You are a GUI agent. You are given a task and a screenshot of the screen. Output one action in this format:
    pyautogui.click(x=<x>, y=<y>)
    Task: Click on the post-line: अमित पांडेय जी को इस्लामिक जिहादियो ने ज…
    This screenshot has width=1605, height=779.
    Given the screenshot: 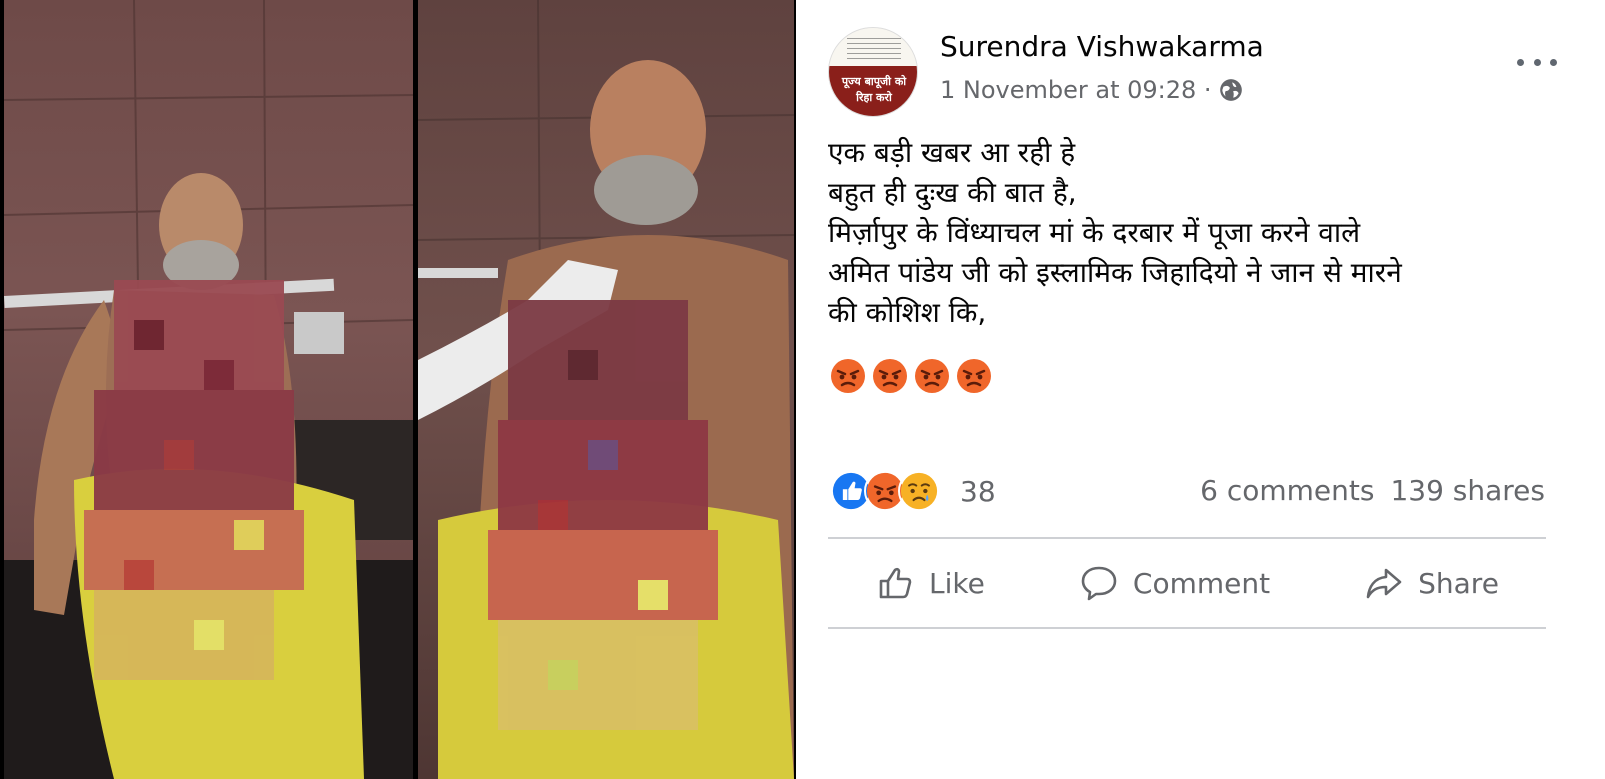 What is the action you would take?
    pyautogui.click(x=1115, y=272)
    